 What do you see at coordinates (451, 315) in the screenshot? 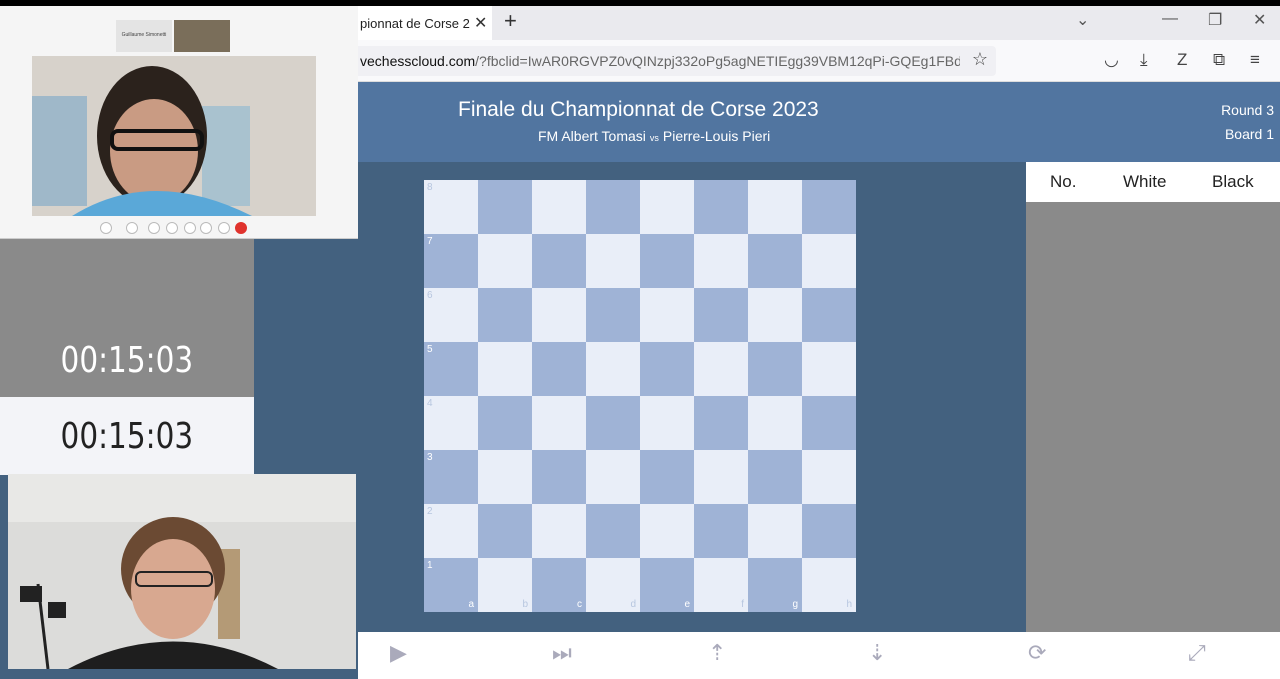
I see `board-square-a6: 6` at bounding box center [451, 315].